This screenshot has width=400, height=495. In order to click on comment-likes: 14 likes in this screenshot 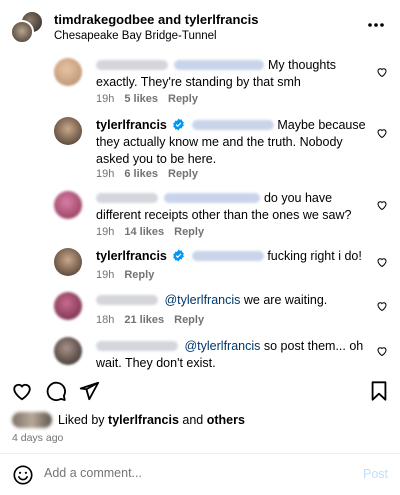, I will do `click(144, 232)`.